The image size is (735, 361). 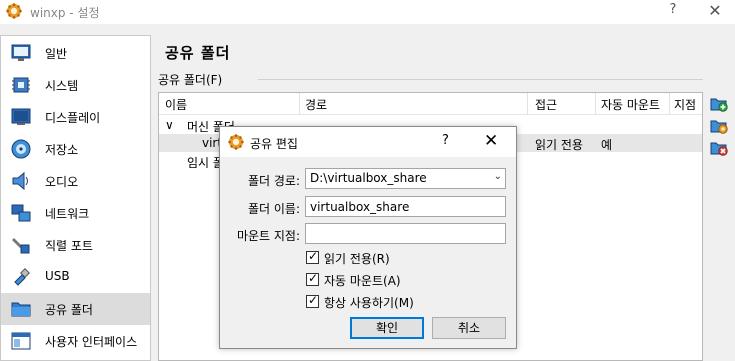 I want to click on sidebar-item-network: 네트워크, so click(x=75, y=213).